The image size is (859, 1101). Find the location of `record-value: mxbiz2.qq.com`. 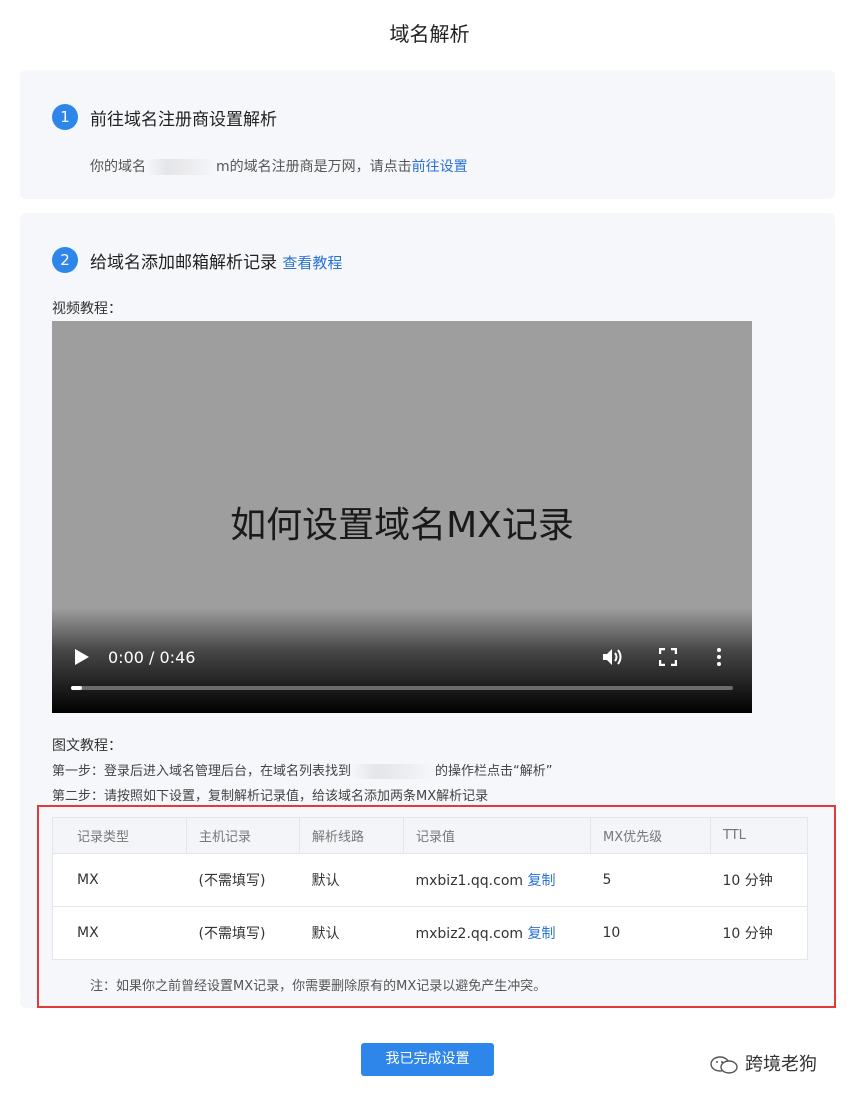

record-value: mxbiz2.qq.com is located at coordinates (469, 934).